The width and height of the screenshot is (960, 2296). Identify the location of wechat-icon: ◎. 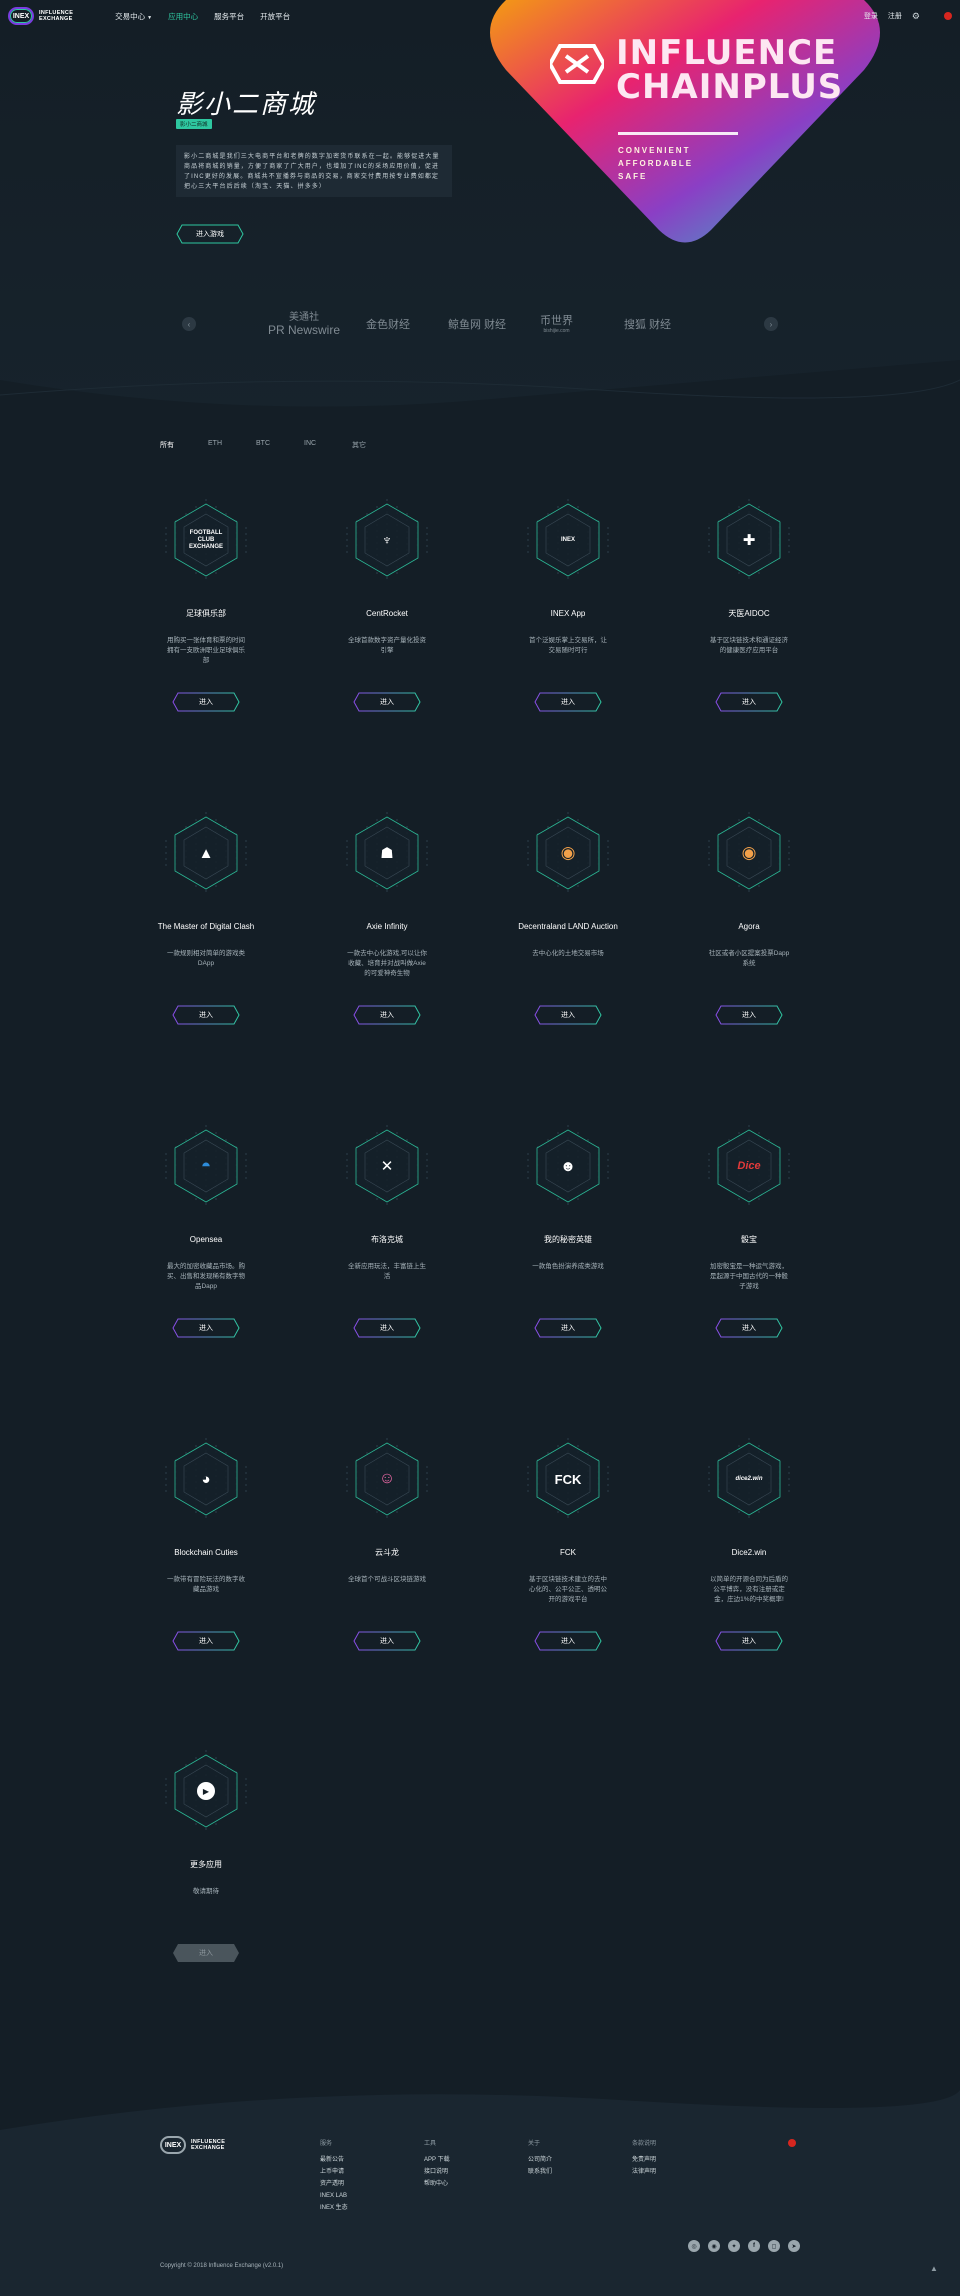
(694, 2246).